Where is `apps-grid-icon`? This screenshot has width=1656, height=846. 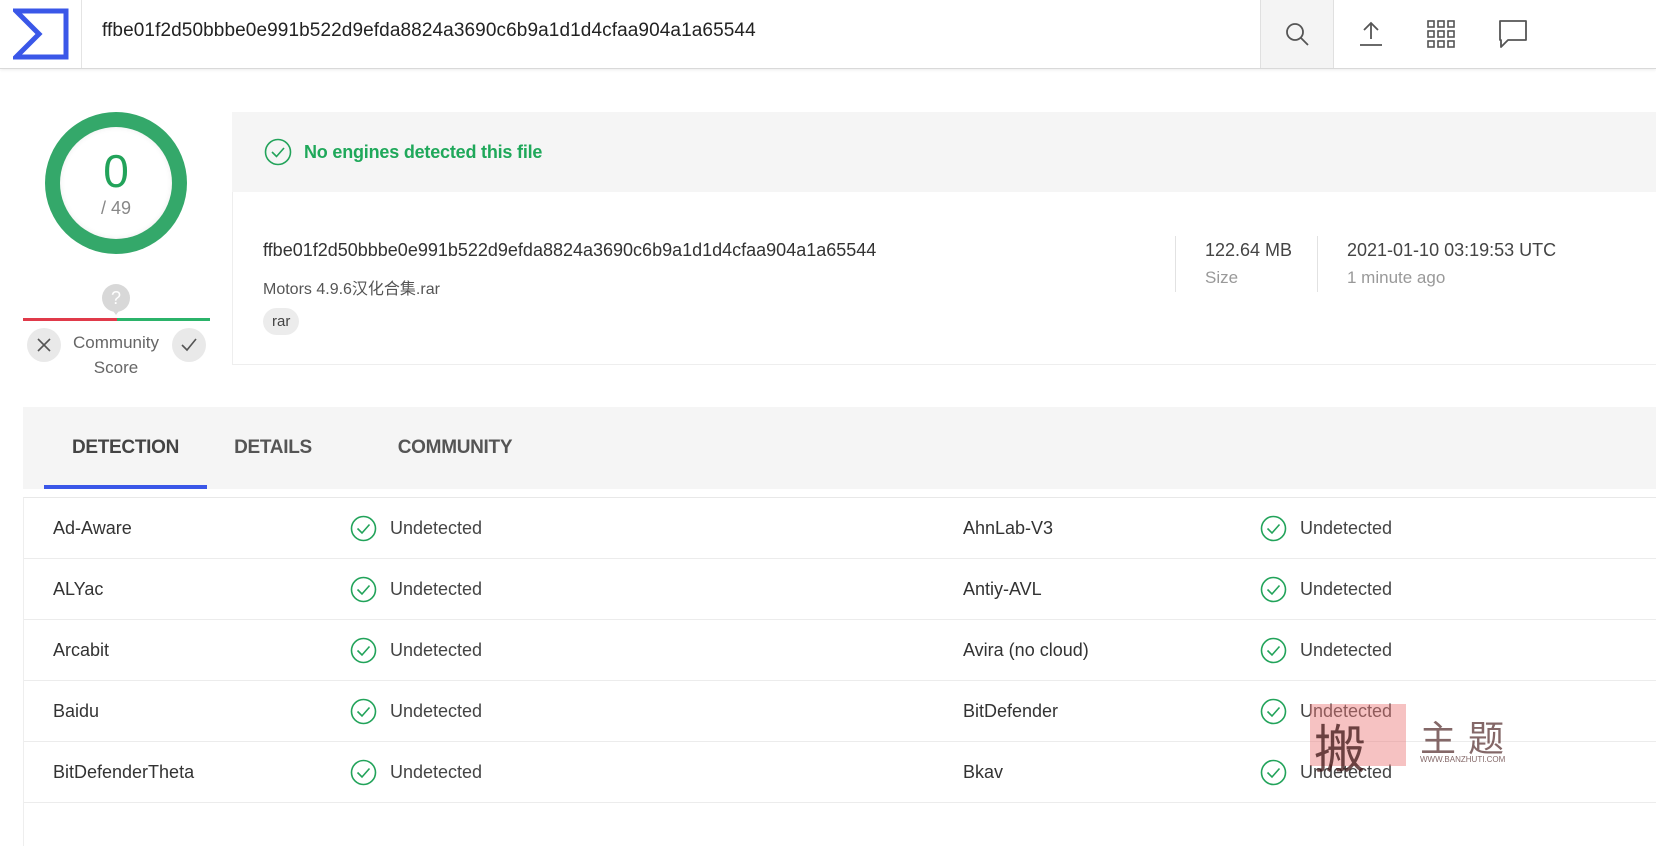 apps-grid-icon is located at coordinates (1441, 34).